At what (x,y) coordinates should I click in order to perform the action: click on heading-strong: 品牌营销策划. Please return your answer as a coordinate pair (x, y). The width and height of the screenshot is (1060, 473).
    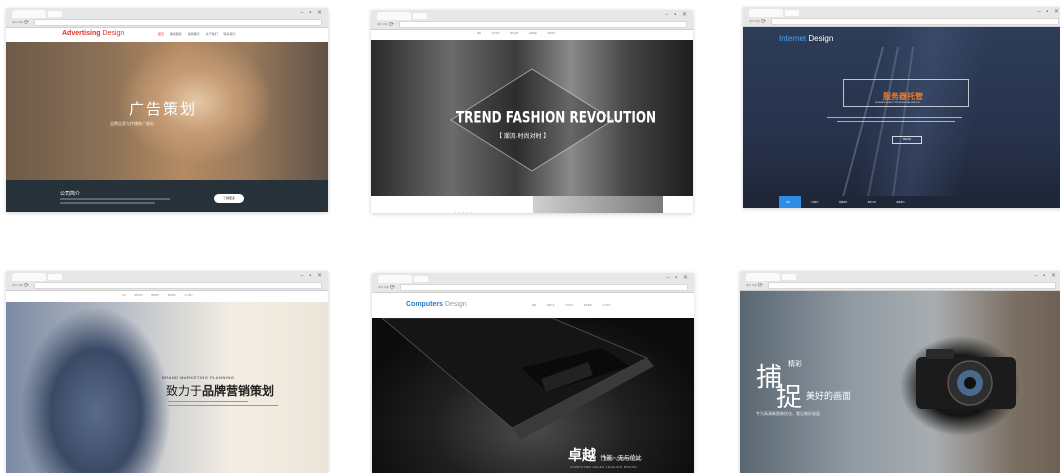
    Looking at the image, I should click on (238, 391).